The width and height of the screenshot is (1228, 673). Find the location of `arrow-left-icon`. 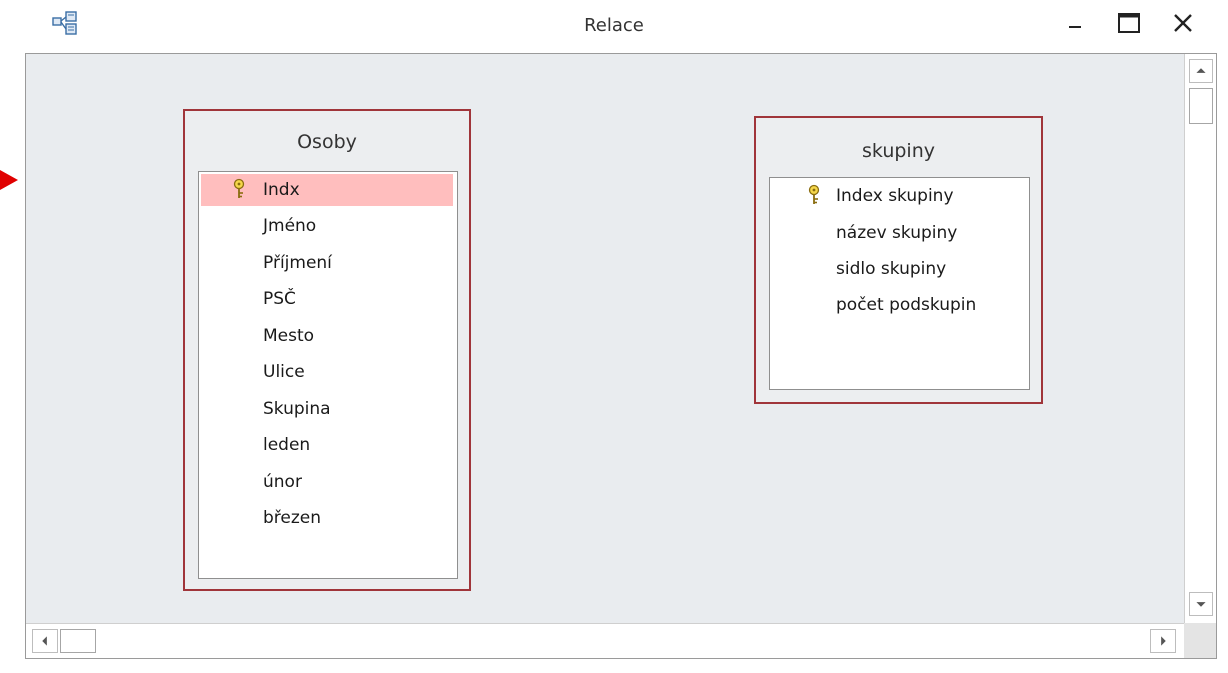

arrow-left-icon is located at coordinates (44, 641).